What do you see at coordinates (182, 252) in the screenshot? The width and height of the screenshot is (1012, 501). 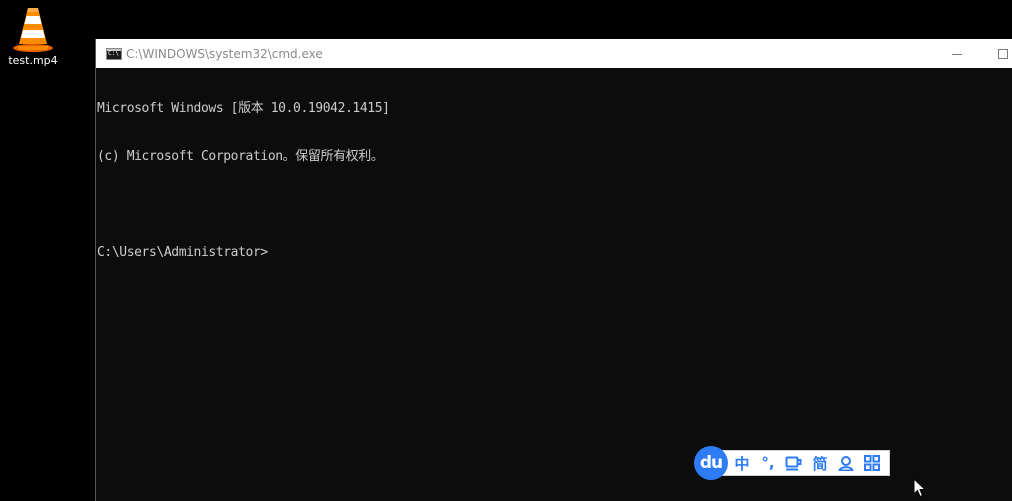 I see `console-prompt: C:\Users\Administrator>` at bounding box center [182, 252].